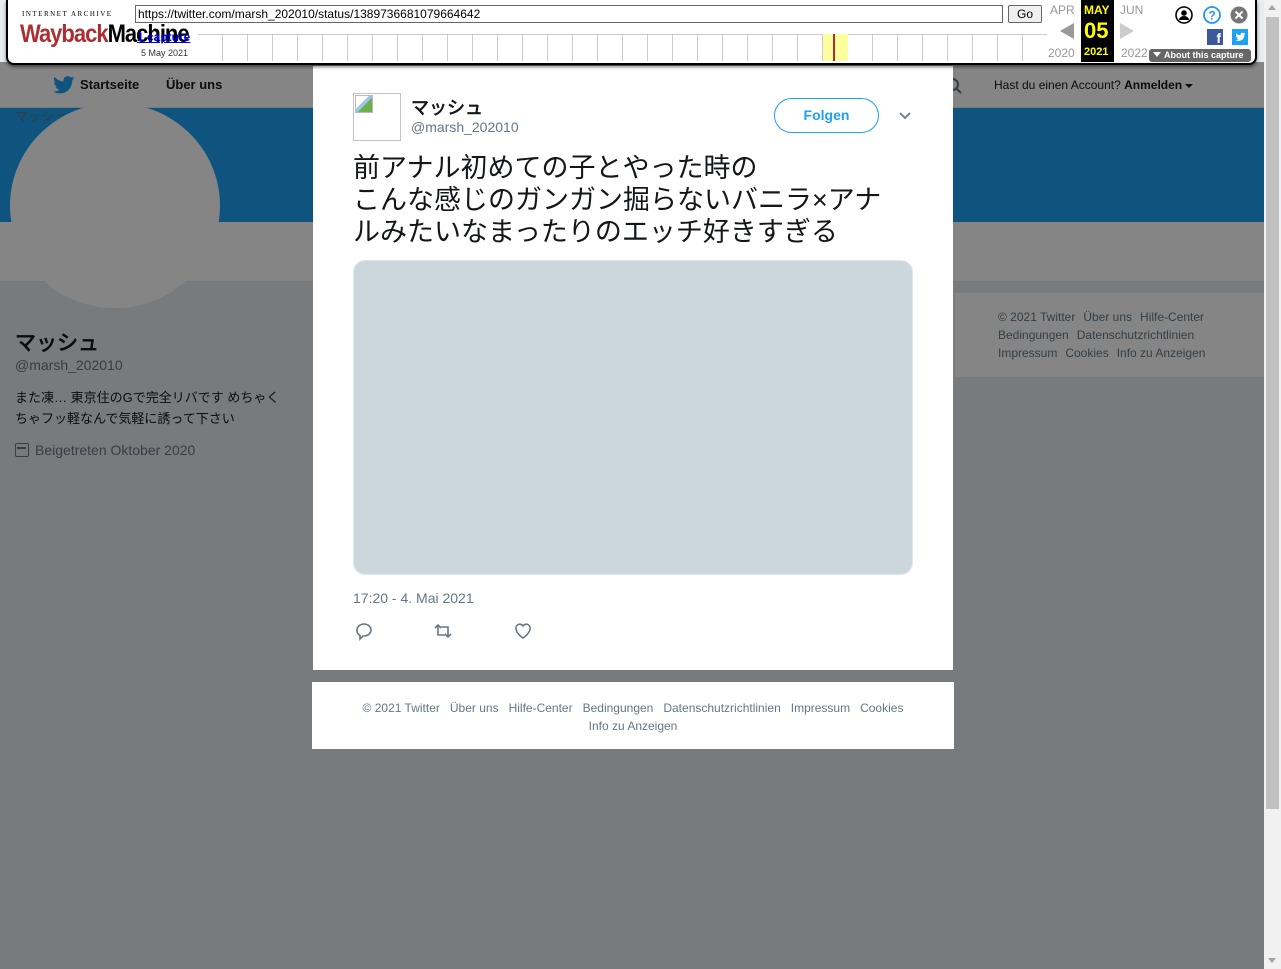 The width and height of the screenshot is (1281, 969). Describe the element at coordinates (64, 33) in the screenshot. I see `wayback-logo-way: Wayback` at that location.